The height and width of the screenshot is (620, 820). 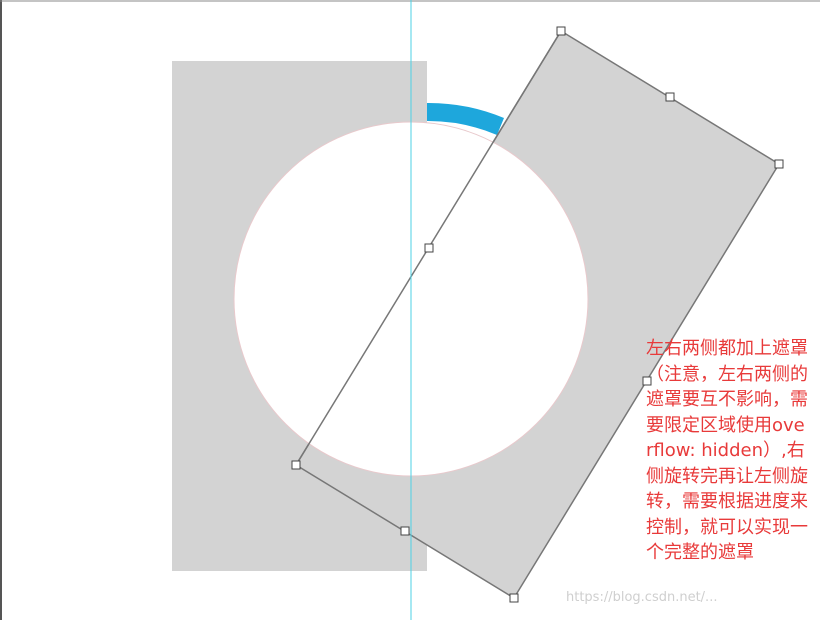 What do you see at coordinates (670, 97) in the screenshot?
I see `handle-top-right-mid` at bounding box center [670, 97].